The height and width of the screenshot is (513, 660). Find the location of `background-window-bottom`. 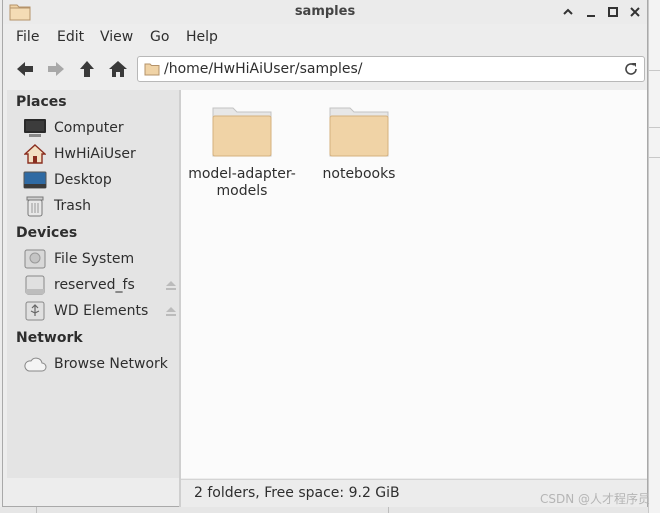

background-window-bottom is located at coordinates (324, 510).